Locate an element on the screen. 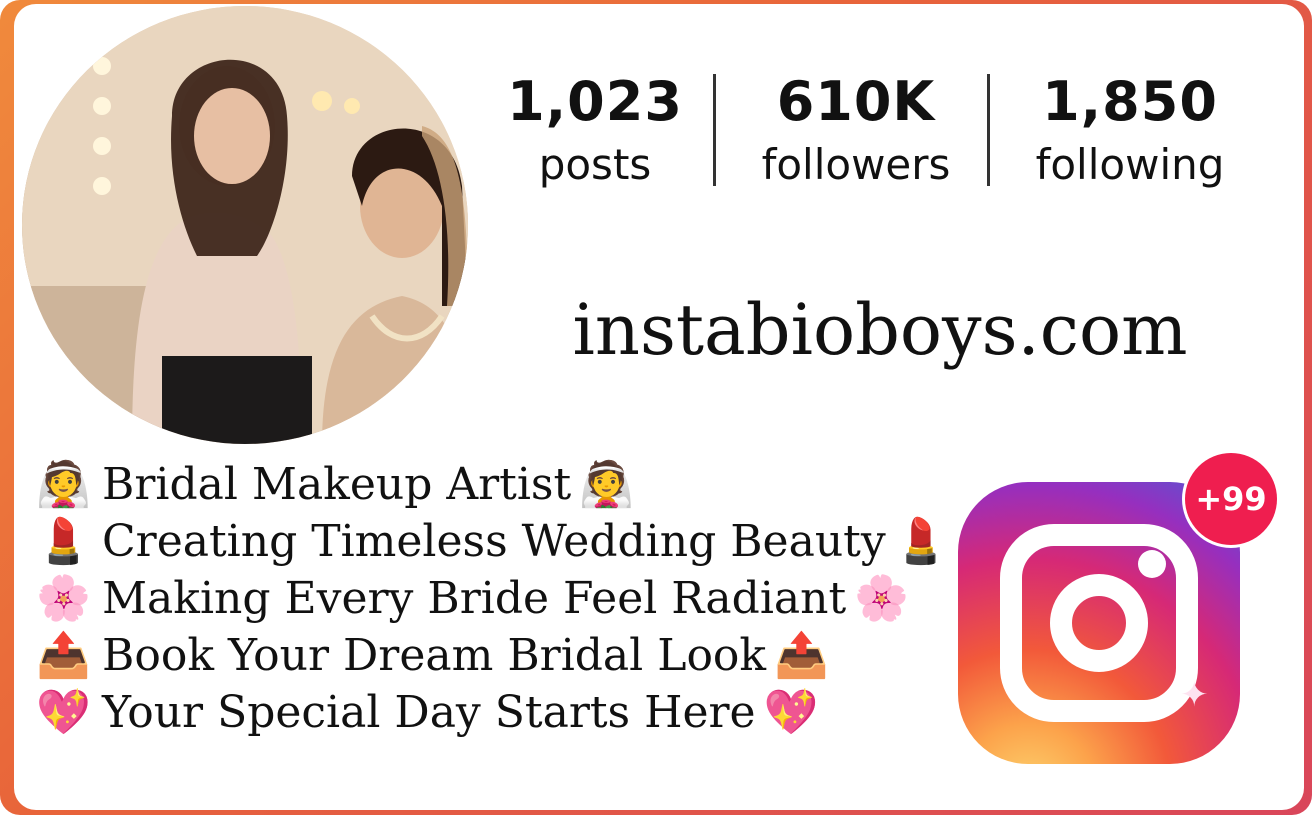 This screenshot has width=1312, height=815. bio-line: 💖 Your Special Day Starts Here 💖 is located at coordinates (491, 712).